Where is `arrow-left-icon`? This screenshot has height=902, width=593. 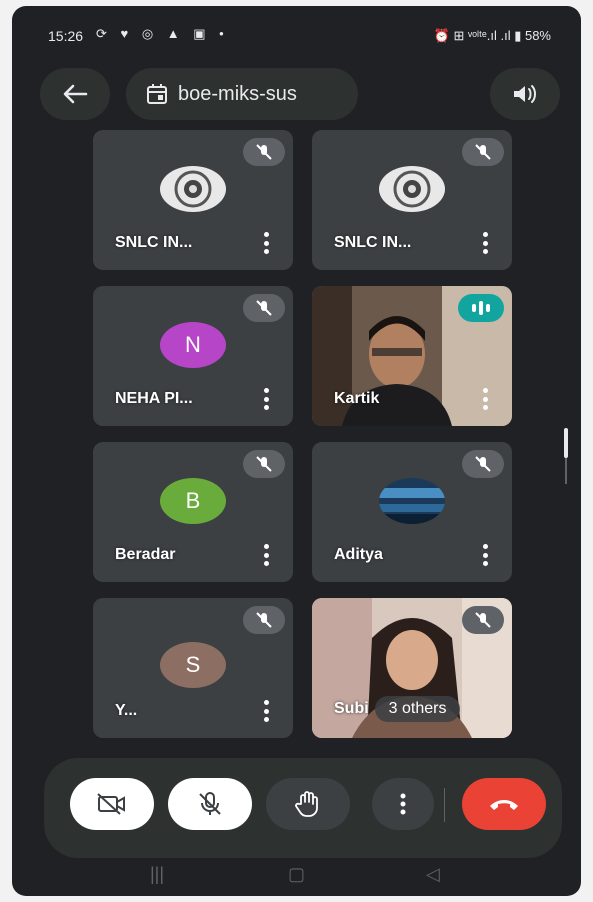
arrow-left-icon is located at coordinates (75, 94).